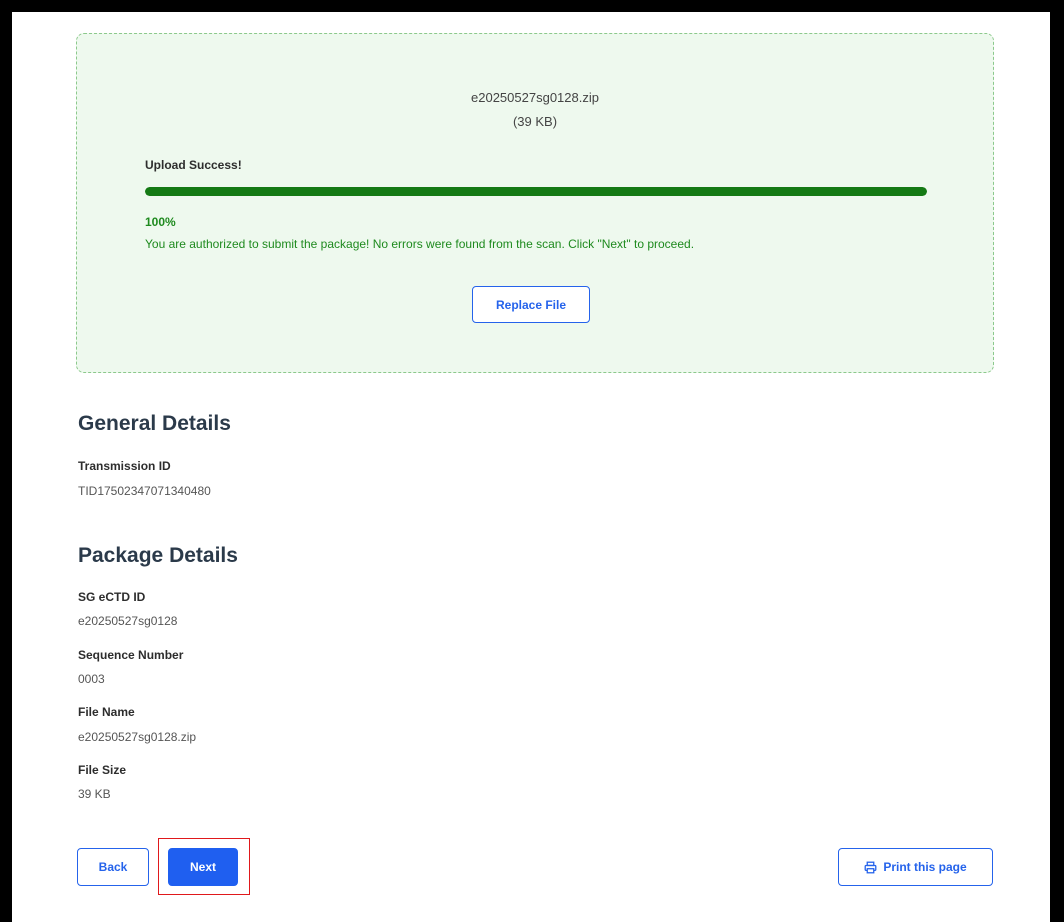 This screenshot has height=922, width=1064. Describe the element at coordinates (144, 491) in the screenshot. I see `transmission-id-value: TID17502347071340480` at that location.